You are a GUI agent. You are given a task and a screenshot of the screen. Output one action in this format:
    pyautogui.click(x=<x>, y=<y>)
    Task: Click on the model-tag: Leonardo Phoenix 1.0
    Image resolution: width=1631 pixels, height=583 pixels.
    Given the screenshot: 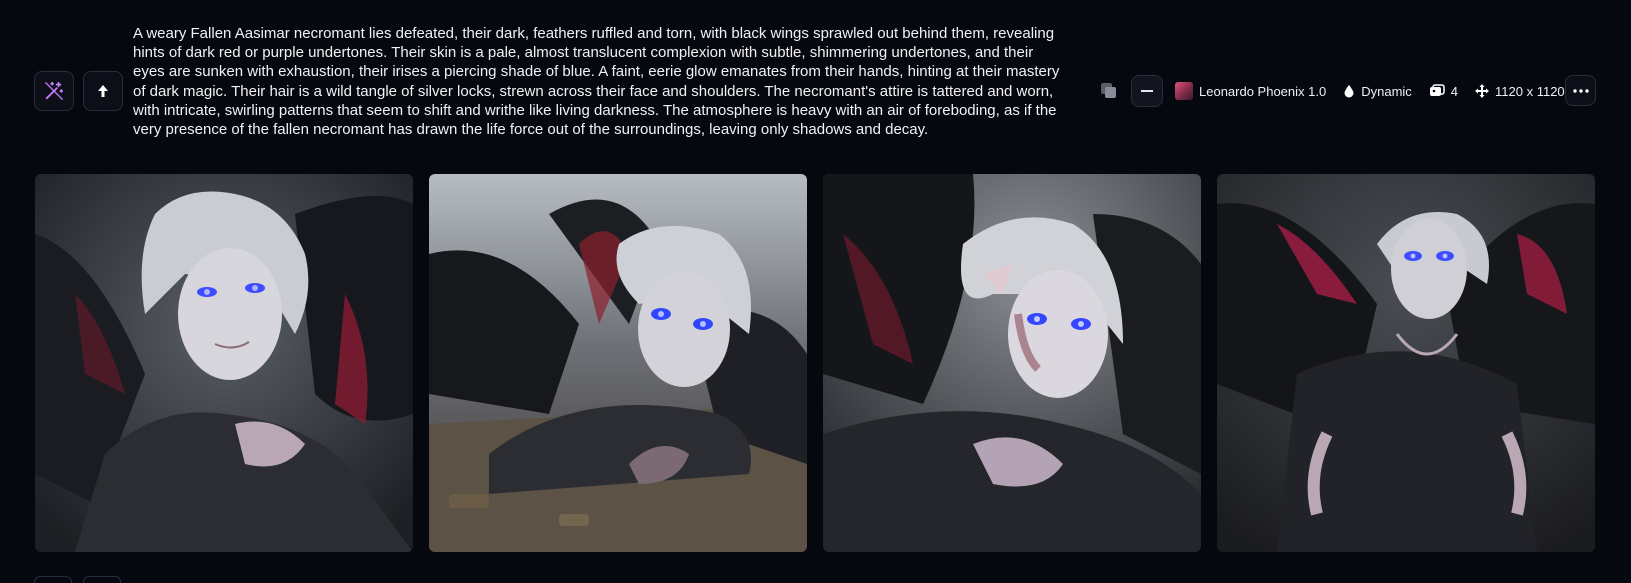 What is the action you would take?
    pyautogui.click(x=1250, y=91)
    